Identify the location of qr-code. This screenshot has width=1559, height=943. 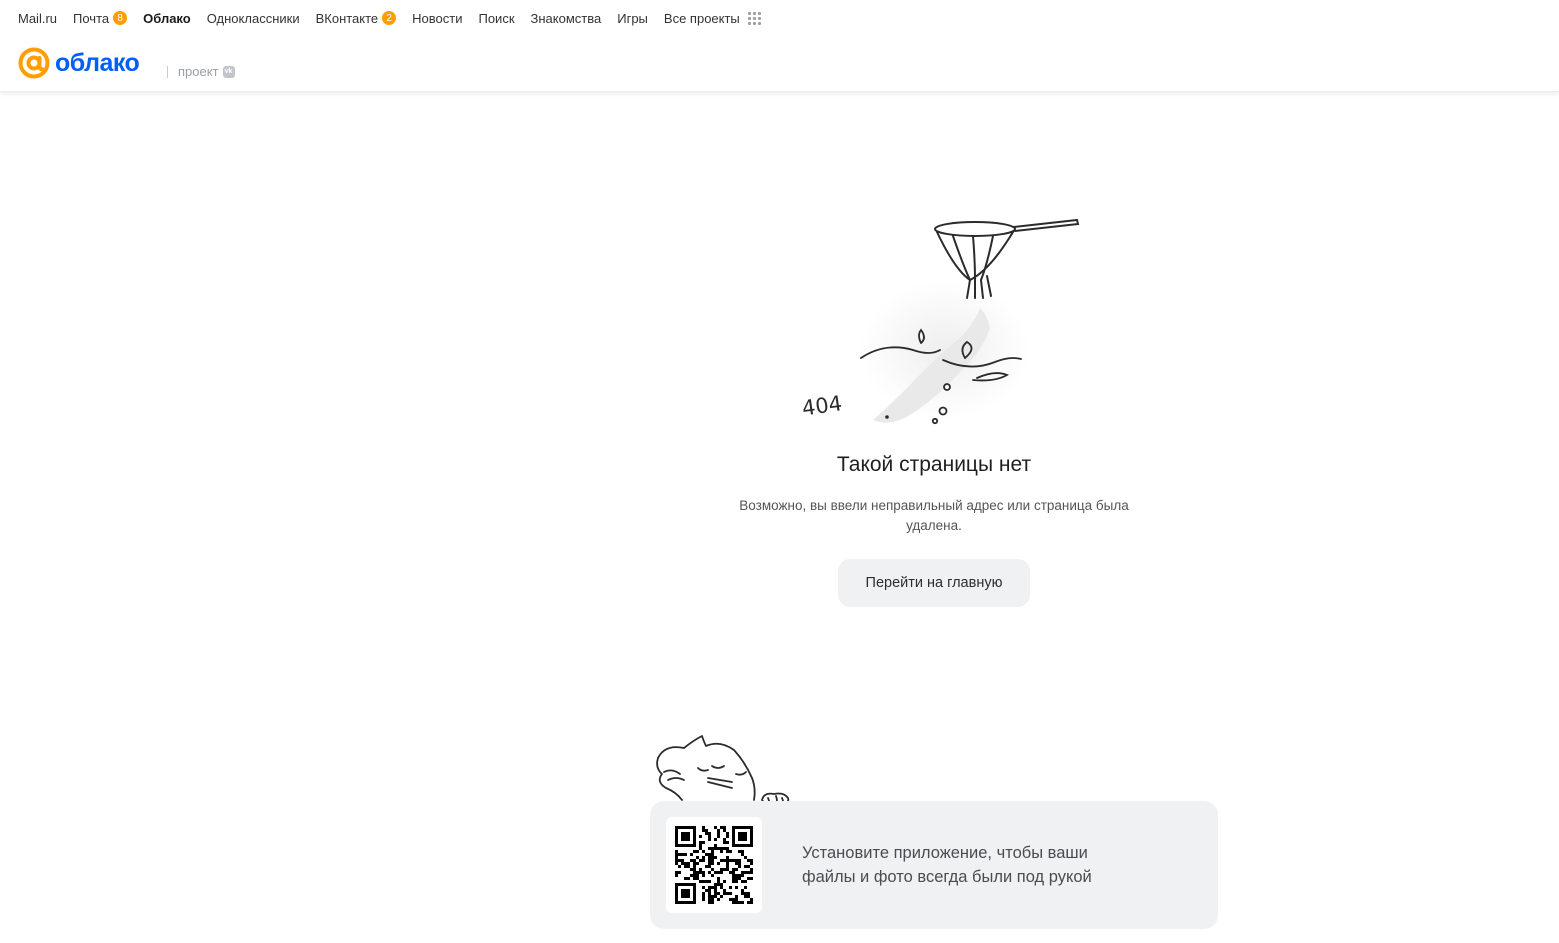
(714, 865).